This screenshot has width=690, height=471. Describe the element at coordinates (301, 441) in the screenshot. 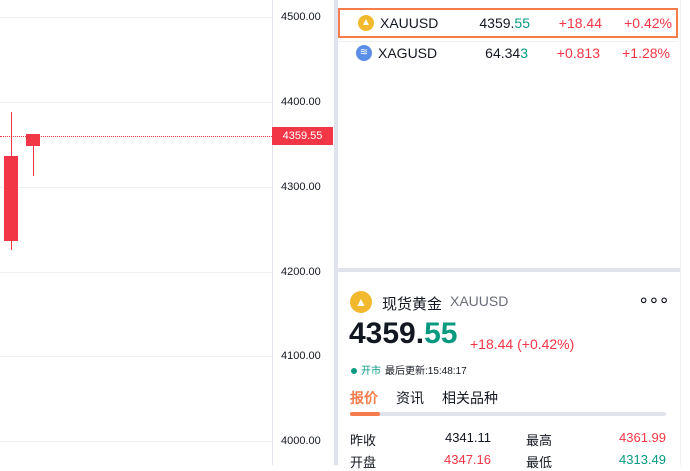

I see `price-tick: 4000.00` at that location.